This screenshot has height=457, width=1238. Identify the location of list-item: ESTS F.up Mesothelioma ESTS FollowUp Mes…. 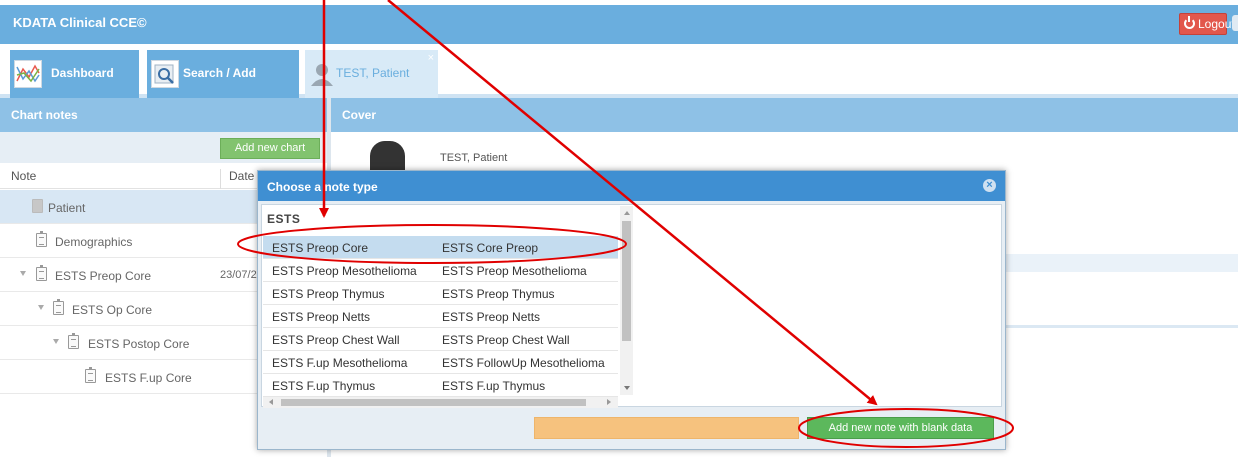
(440, 362).